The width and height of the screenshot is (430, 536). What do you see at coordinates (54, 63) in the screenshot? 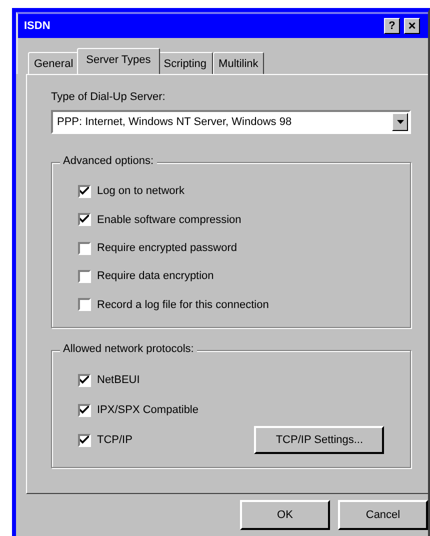
I see `tab: General` at bounding box center [54, 63].